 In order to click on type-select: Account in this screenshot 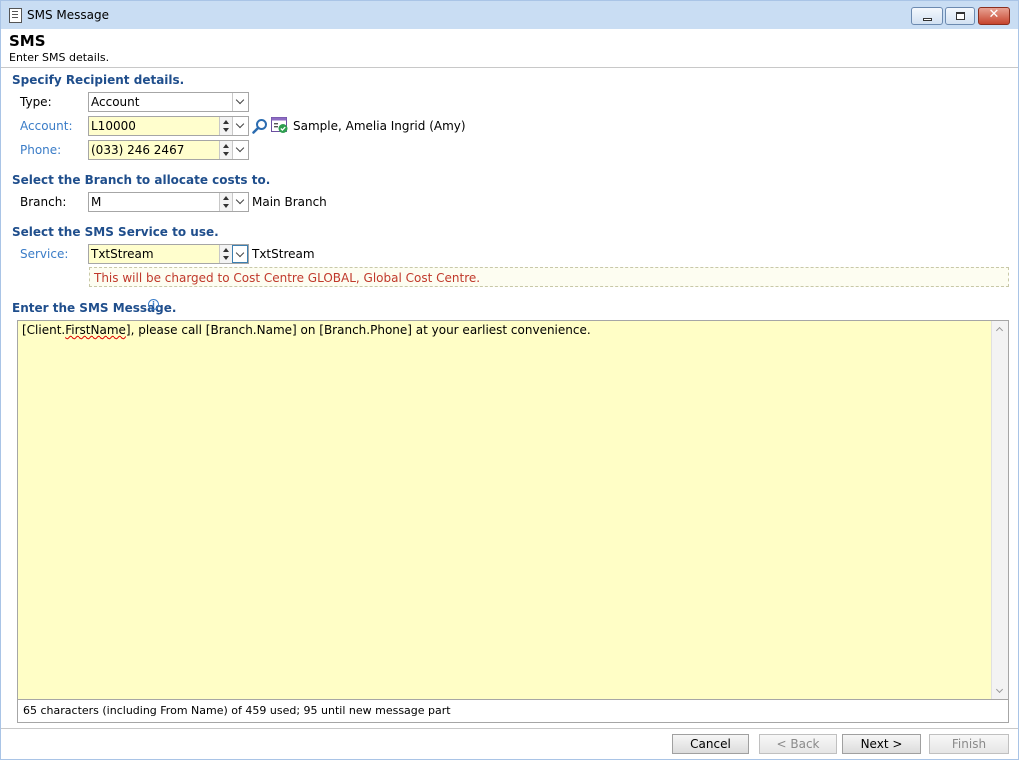, I will do `click(168, 102)`.